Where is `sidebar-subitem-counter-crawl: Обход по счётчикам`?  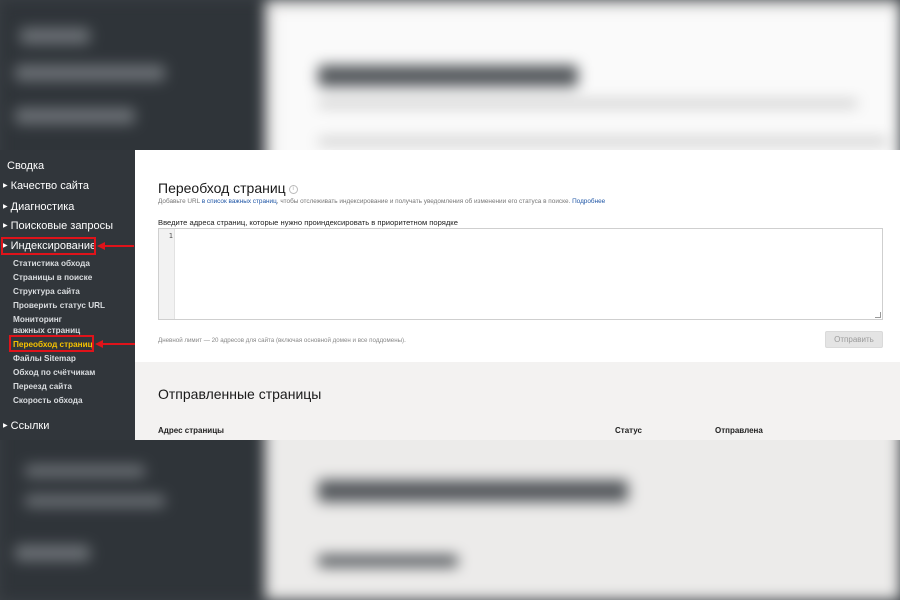
sidebar-subitem-counter-crawl: Обход по счётчикам is located at coordinates (54, 372).